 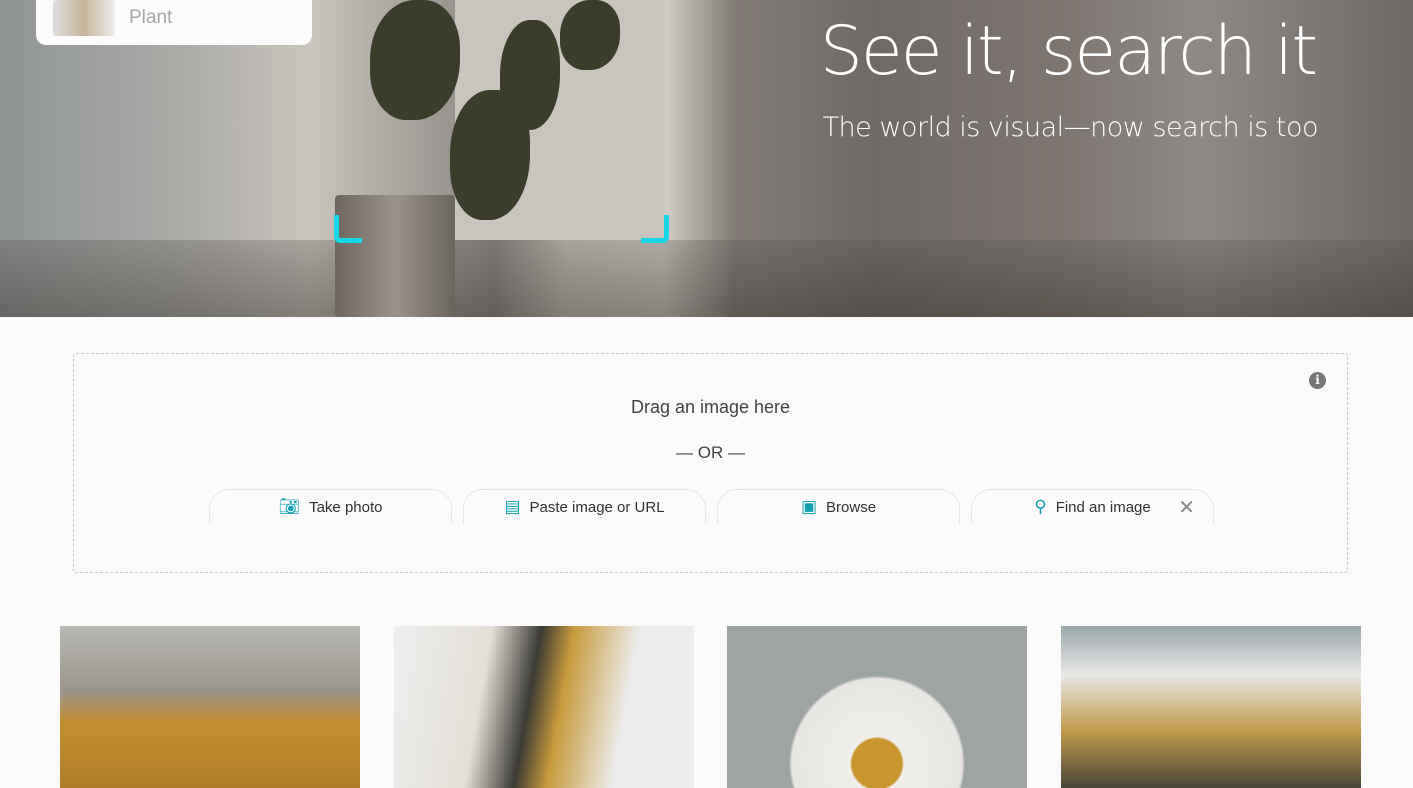 What do you see at coordinates (1317, 380) in the screenshot?
I see `info-icon: i` at bounding box center [1317, 380].